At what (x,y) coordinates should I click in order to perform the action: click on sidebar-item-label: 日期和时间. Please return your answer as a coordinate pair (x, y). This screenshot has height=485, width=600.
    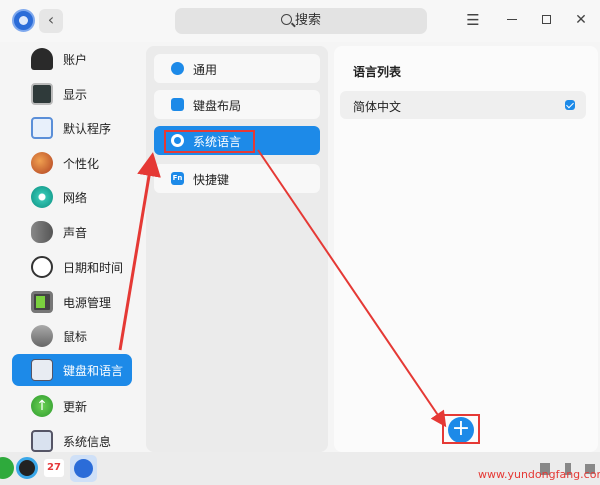
    Looking at the image, I should click on (93, 268).